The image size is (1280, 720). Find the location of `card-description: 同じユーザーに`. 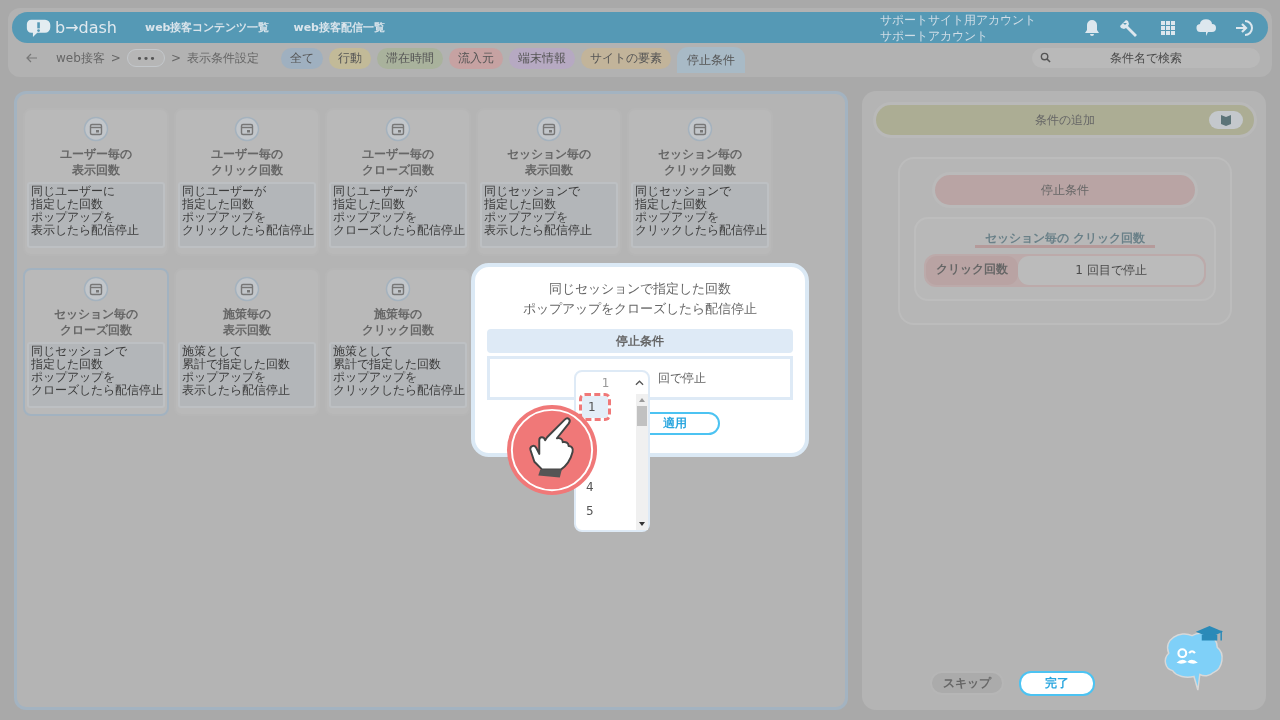

card-description: 同じユーザーに is located at coordinates (73, 191).